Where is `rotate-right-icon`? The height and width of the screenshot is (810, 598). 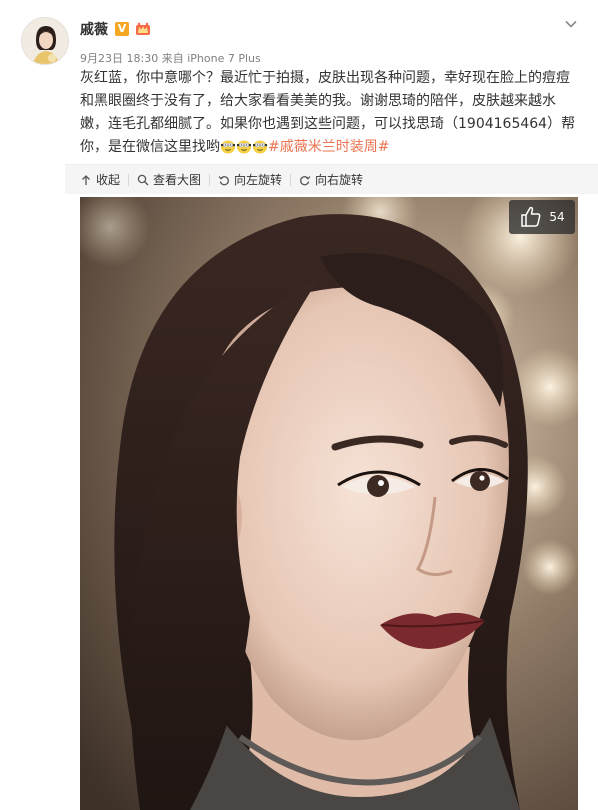 rotate-right-icon is located at coordinates (305, 180).